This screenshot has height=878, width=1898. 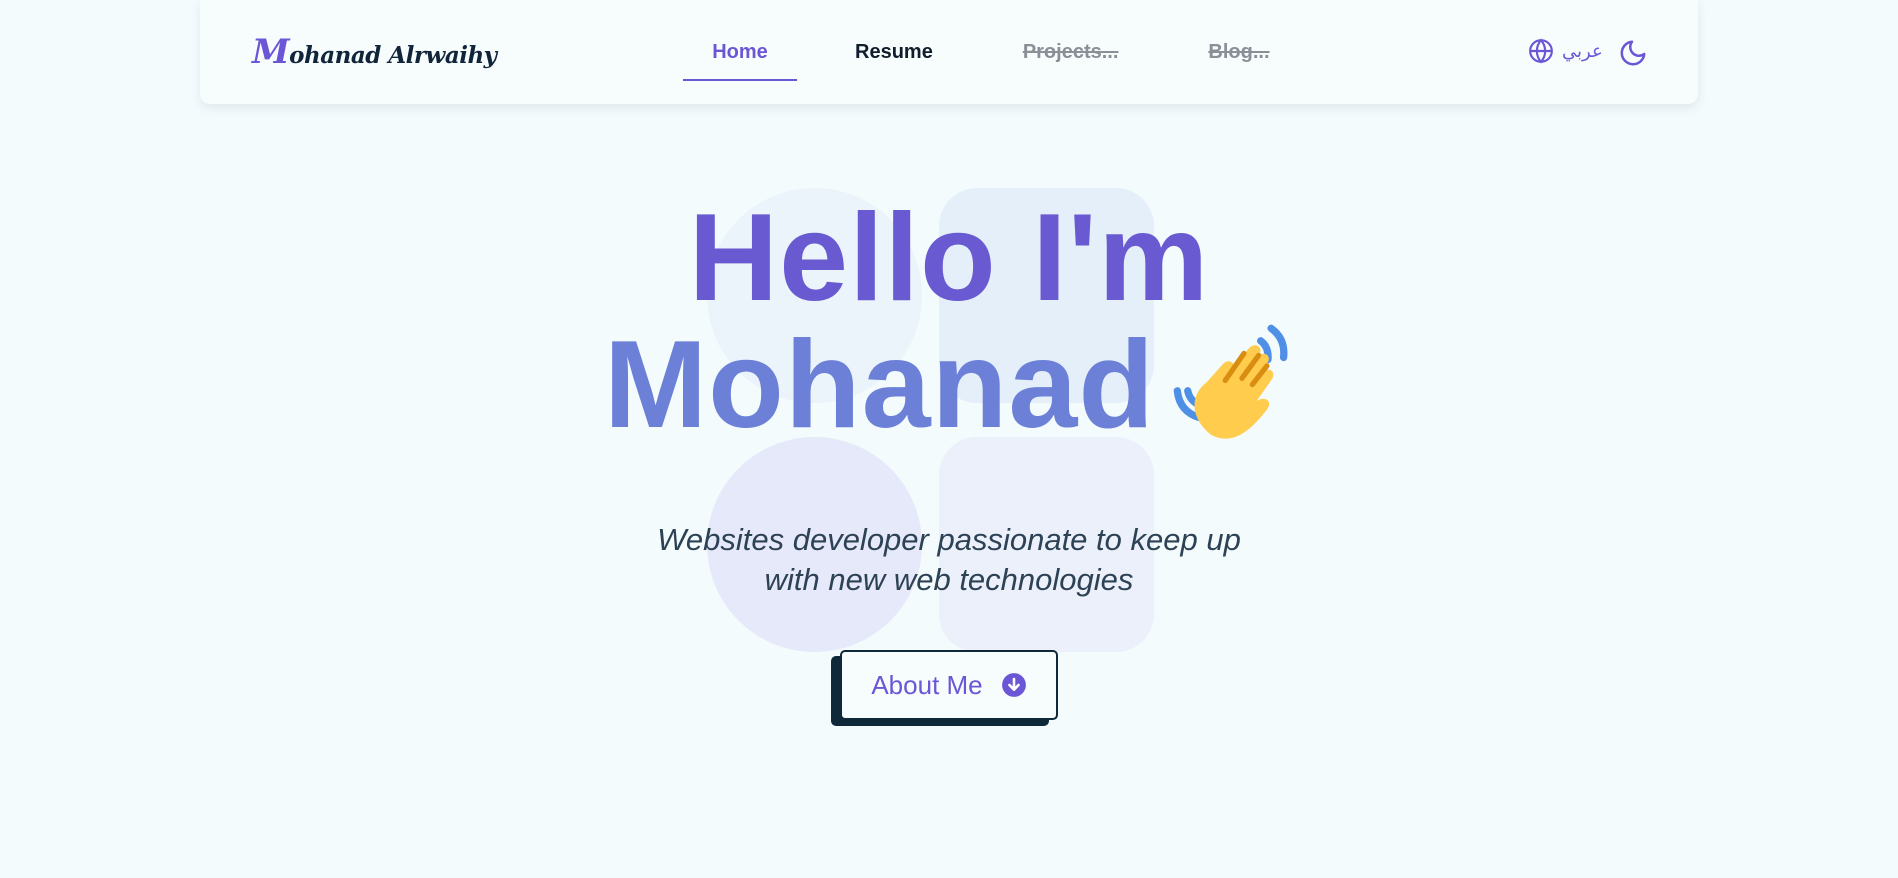 I want to click on arrow-down-circle-icon, so click(x=1014, y=685).